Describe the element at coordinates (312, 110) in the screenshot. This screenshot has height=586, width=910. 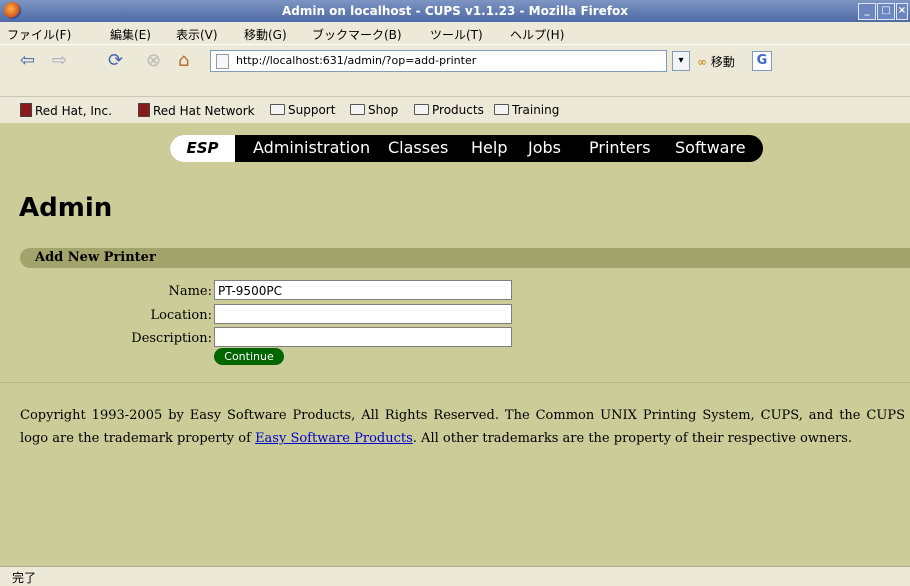
I see `bookmark-label: Support` at that location.